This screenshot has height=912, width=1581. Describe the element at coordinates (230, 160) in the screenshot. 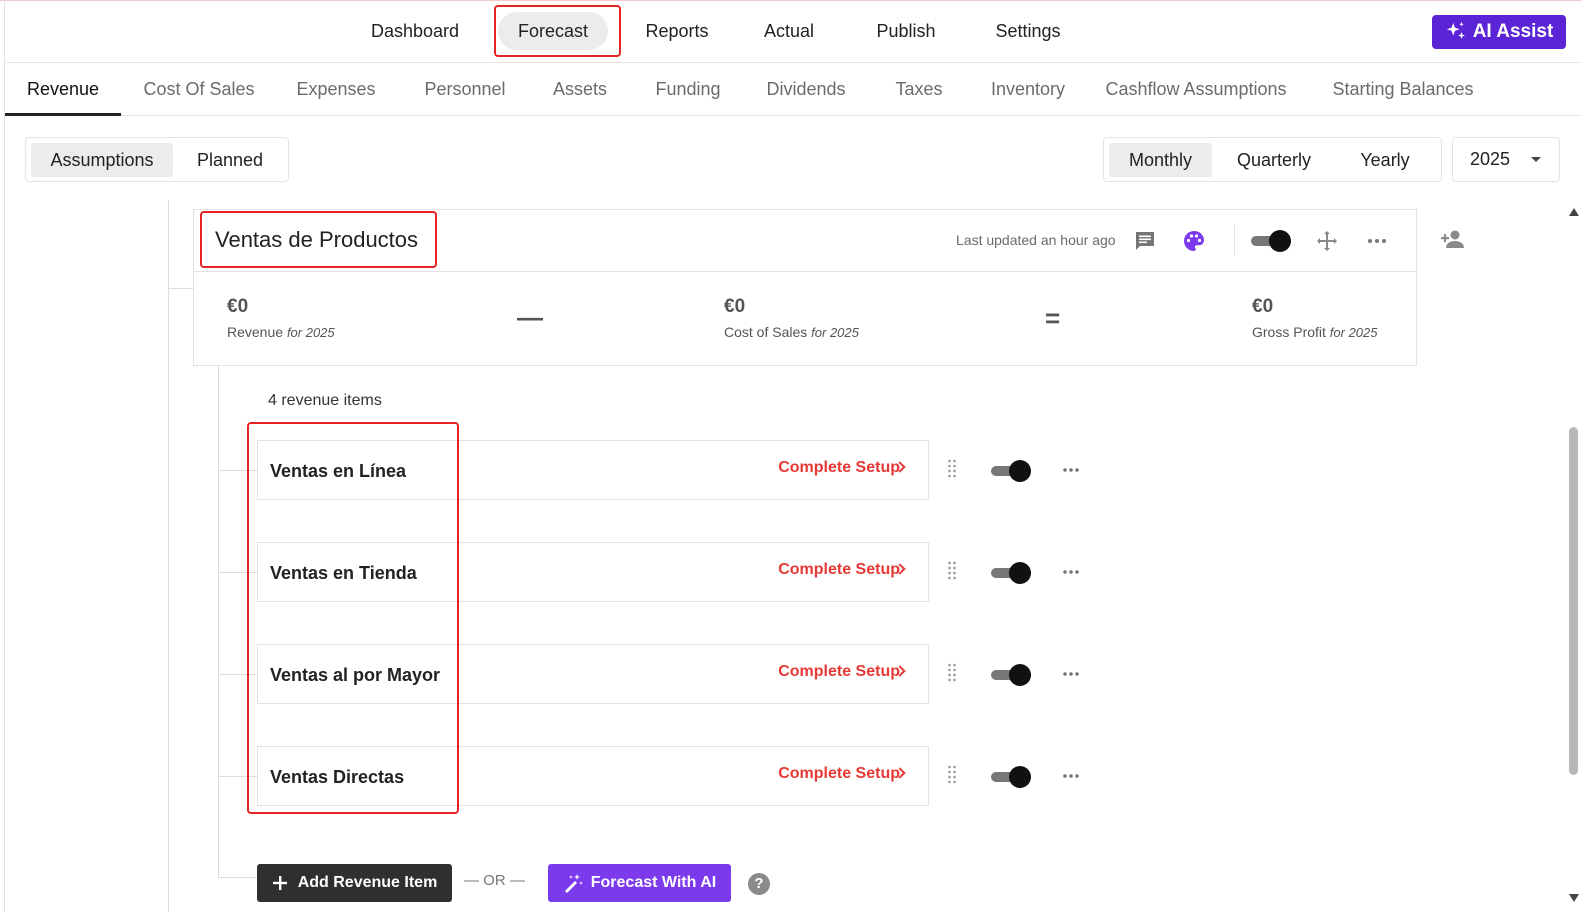

I see `planned-option: Planned` at that location.